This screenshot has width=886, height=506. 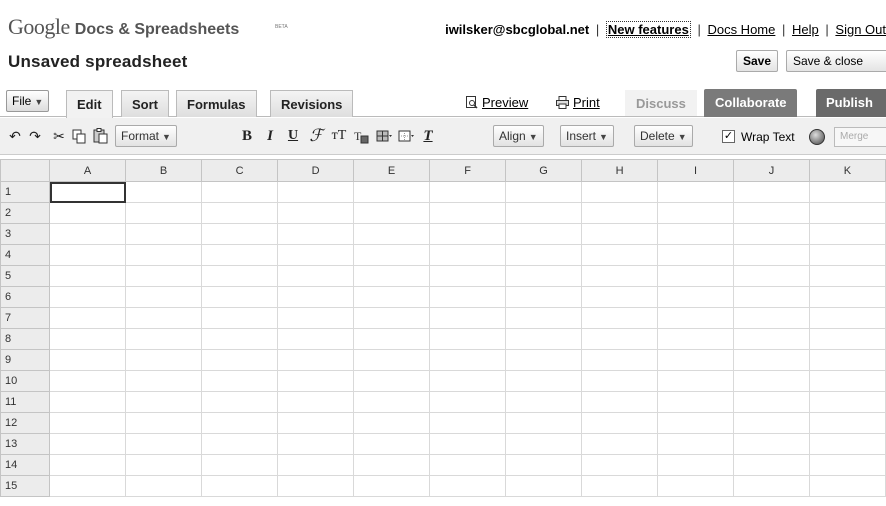 What do you see at coordinates (860, 137) in the screenshot?
I see `merge-button: Merge` at bounding box center [860, 137].